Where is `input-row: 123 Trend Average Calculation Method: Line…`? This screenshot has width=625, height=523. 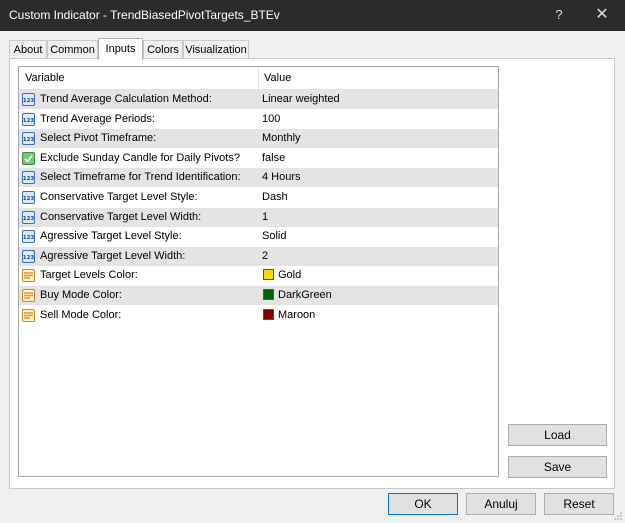 input-row: 123 Trend Average Calculation Method: Line… is located at coordinates (258, 100).